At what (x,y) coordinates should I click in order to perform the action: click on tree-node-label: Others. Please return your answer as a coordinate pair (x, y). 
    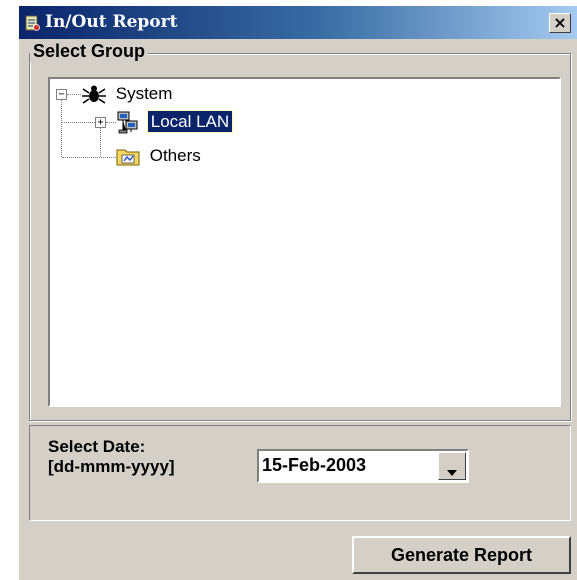
    Looking at the image, I should click on (175, 155).